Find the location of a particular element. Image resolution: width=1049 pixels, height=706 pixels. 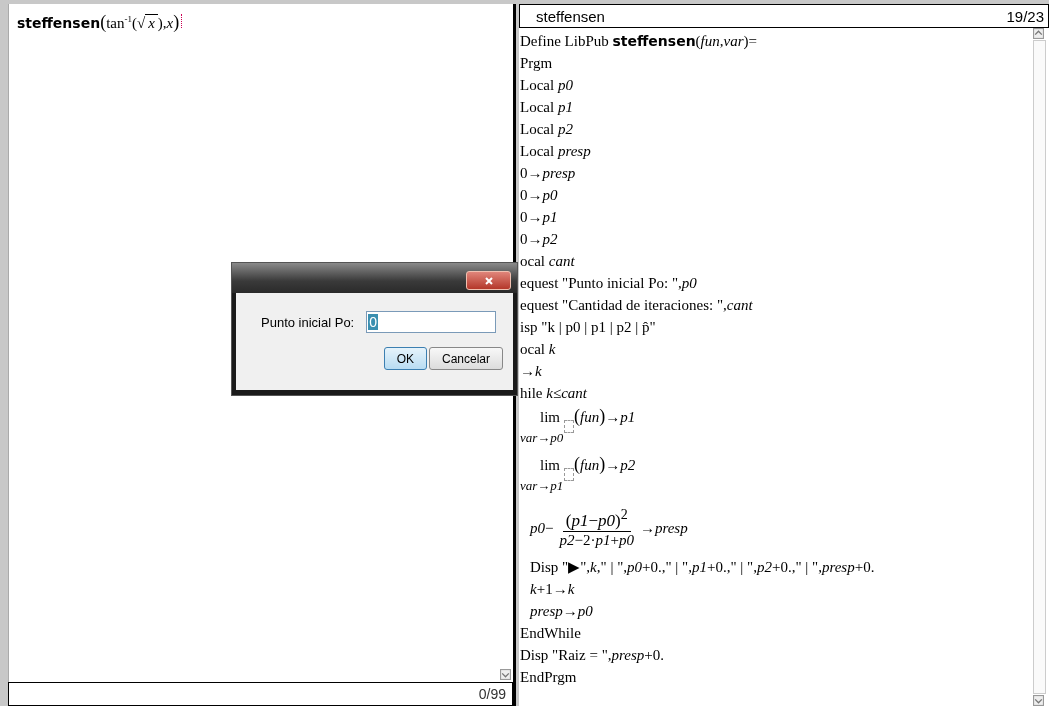

limit-subscript: var→p0 is located at coordinates (542, 438).